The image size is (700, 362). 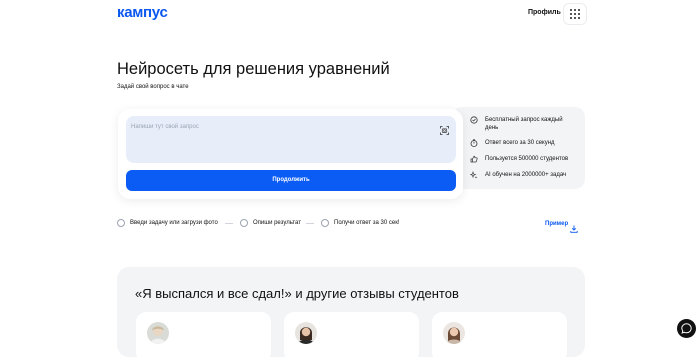 I want to click on timer-icon, so click(x=474, y=143).